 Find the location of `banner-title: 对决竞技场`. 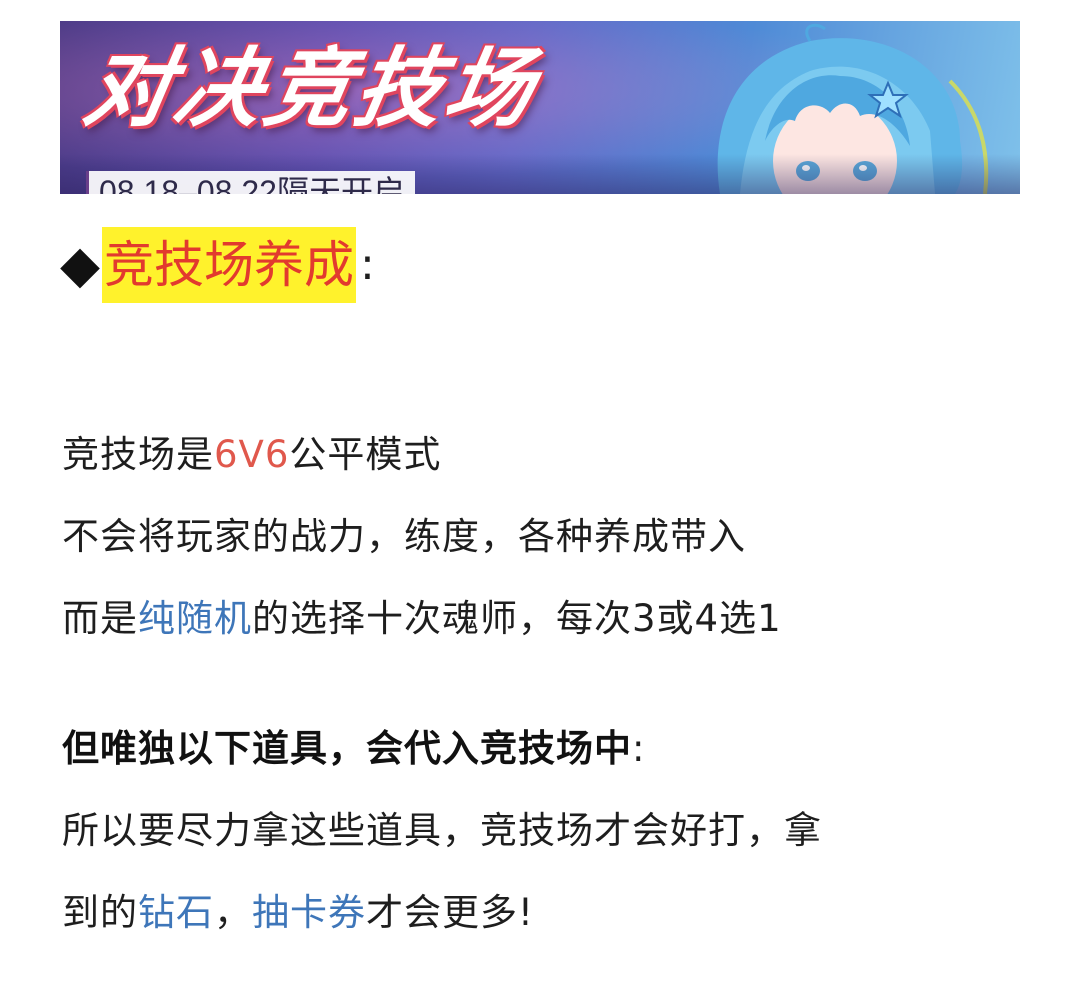

banner-title: 对决竞技场 is located at coordinates (311, 89).